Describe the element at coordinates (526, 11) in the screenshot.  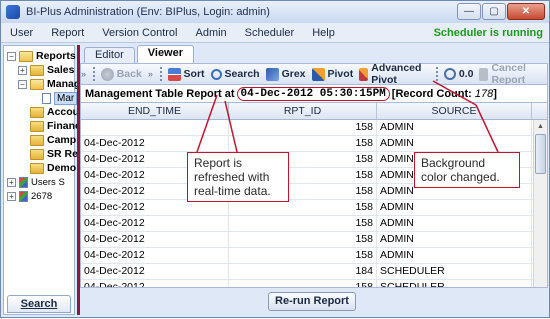
I see `close-button: ✕` at that location.